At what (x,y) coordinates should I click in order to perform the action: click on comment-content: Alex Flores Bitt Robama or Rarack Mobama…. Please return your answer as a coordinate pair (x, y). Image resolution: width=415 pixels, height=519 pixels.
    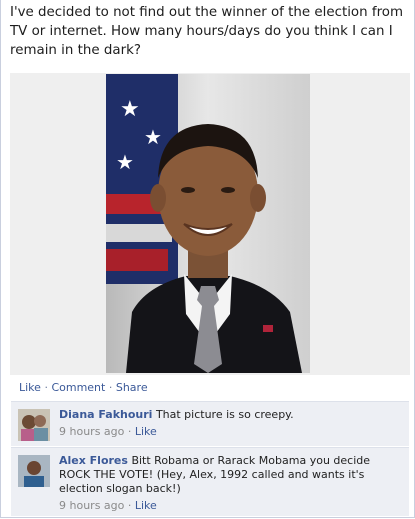
    Looking at the image, I should click on (229, 483).